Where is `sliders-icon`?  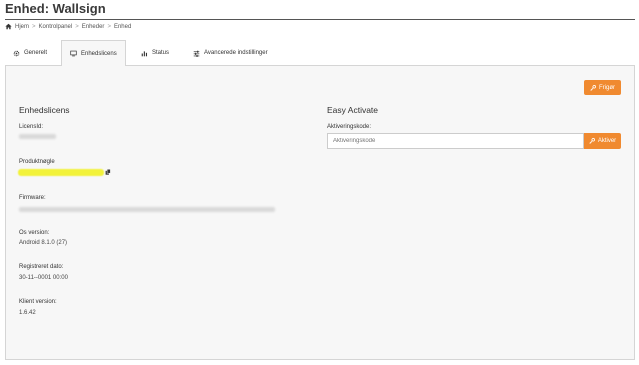 sliders-icon is located at coordinates (196, 53).